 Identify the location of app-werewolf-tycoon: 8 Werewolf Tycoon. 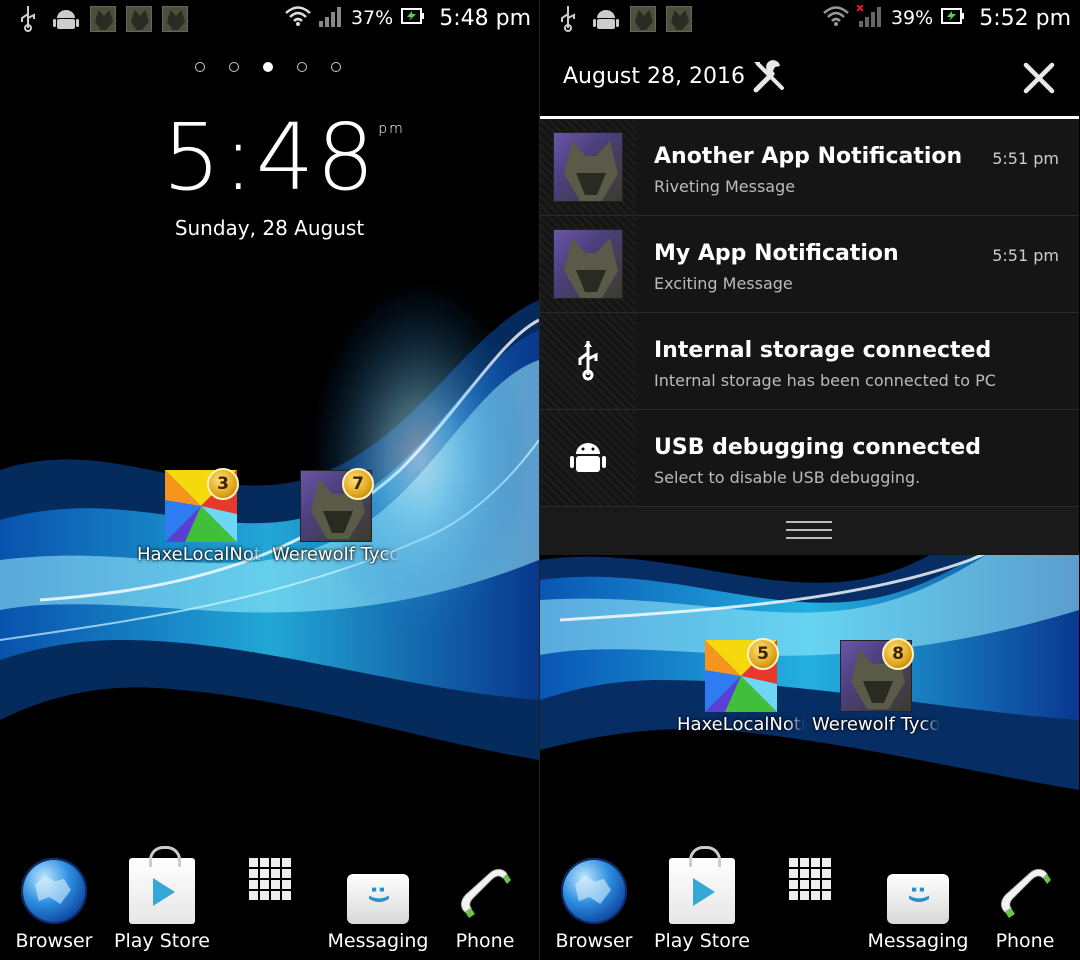
(876, 686).